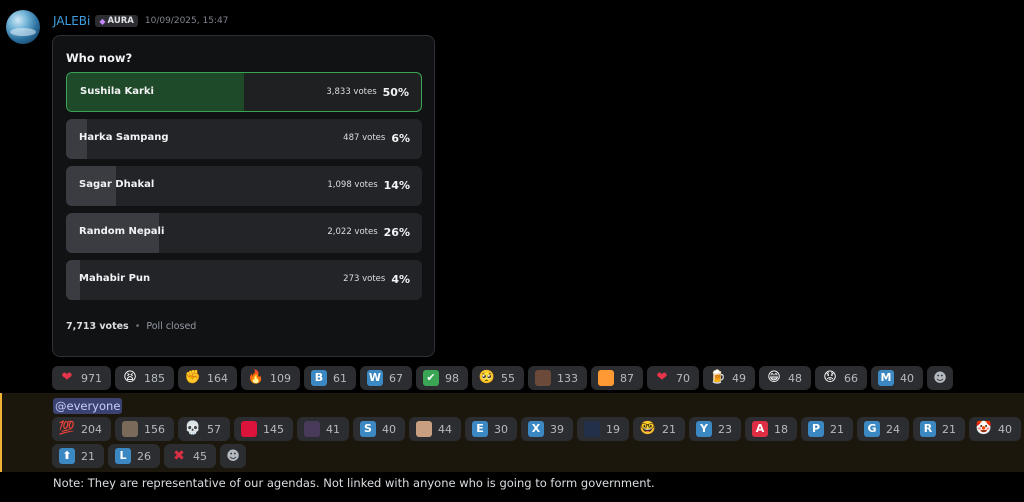 The image size is (1024, 502). Describe the element at coordinates (154, 378) in the screenshot. I see `reaction-count: 185` at that location.